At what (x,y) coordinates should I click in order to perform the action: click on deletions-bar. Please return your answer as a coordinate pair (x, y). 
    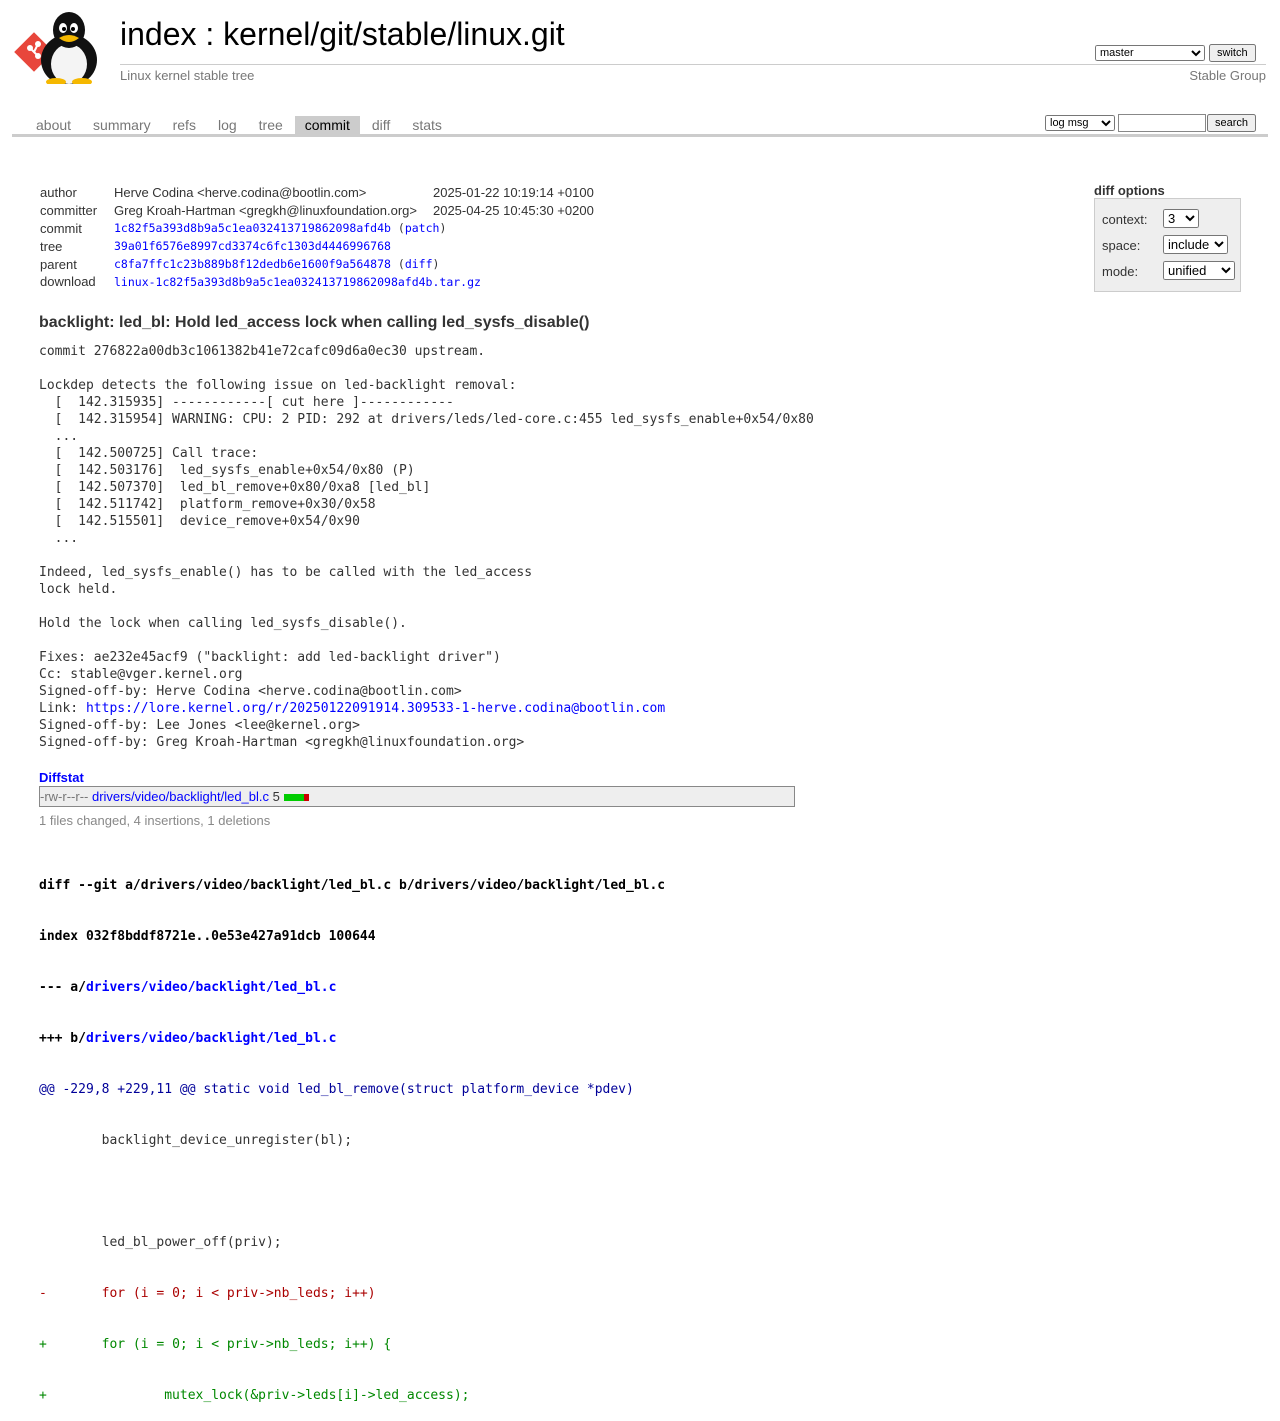
    Looking at the image, I should click on (306, 798).